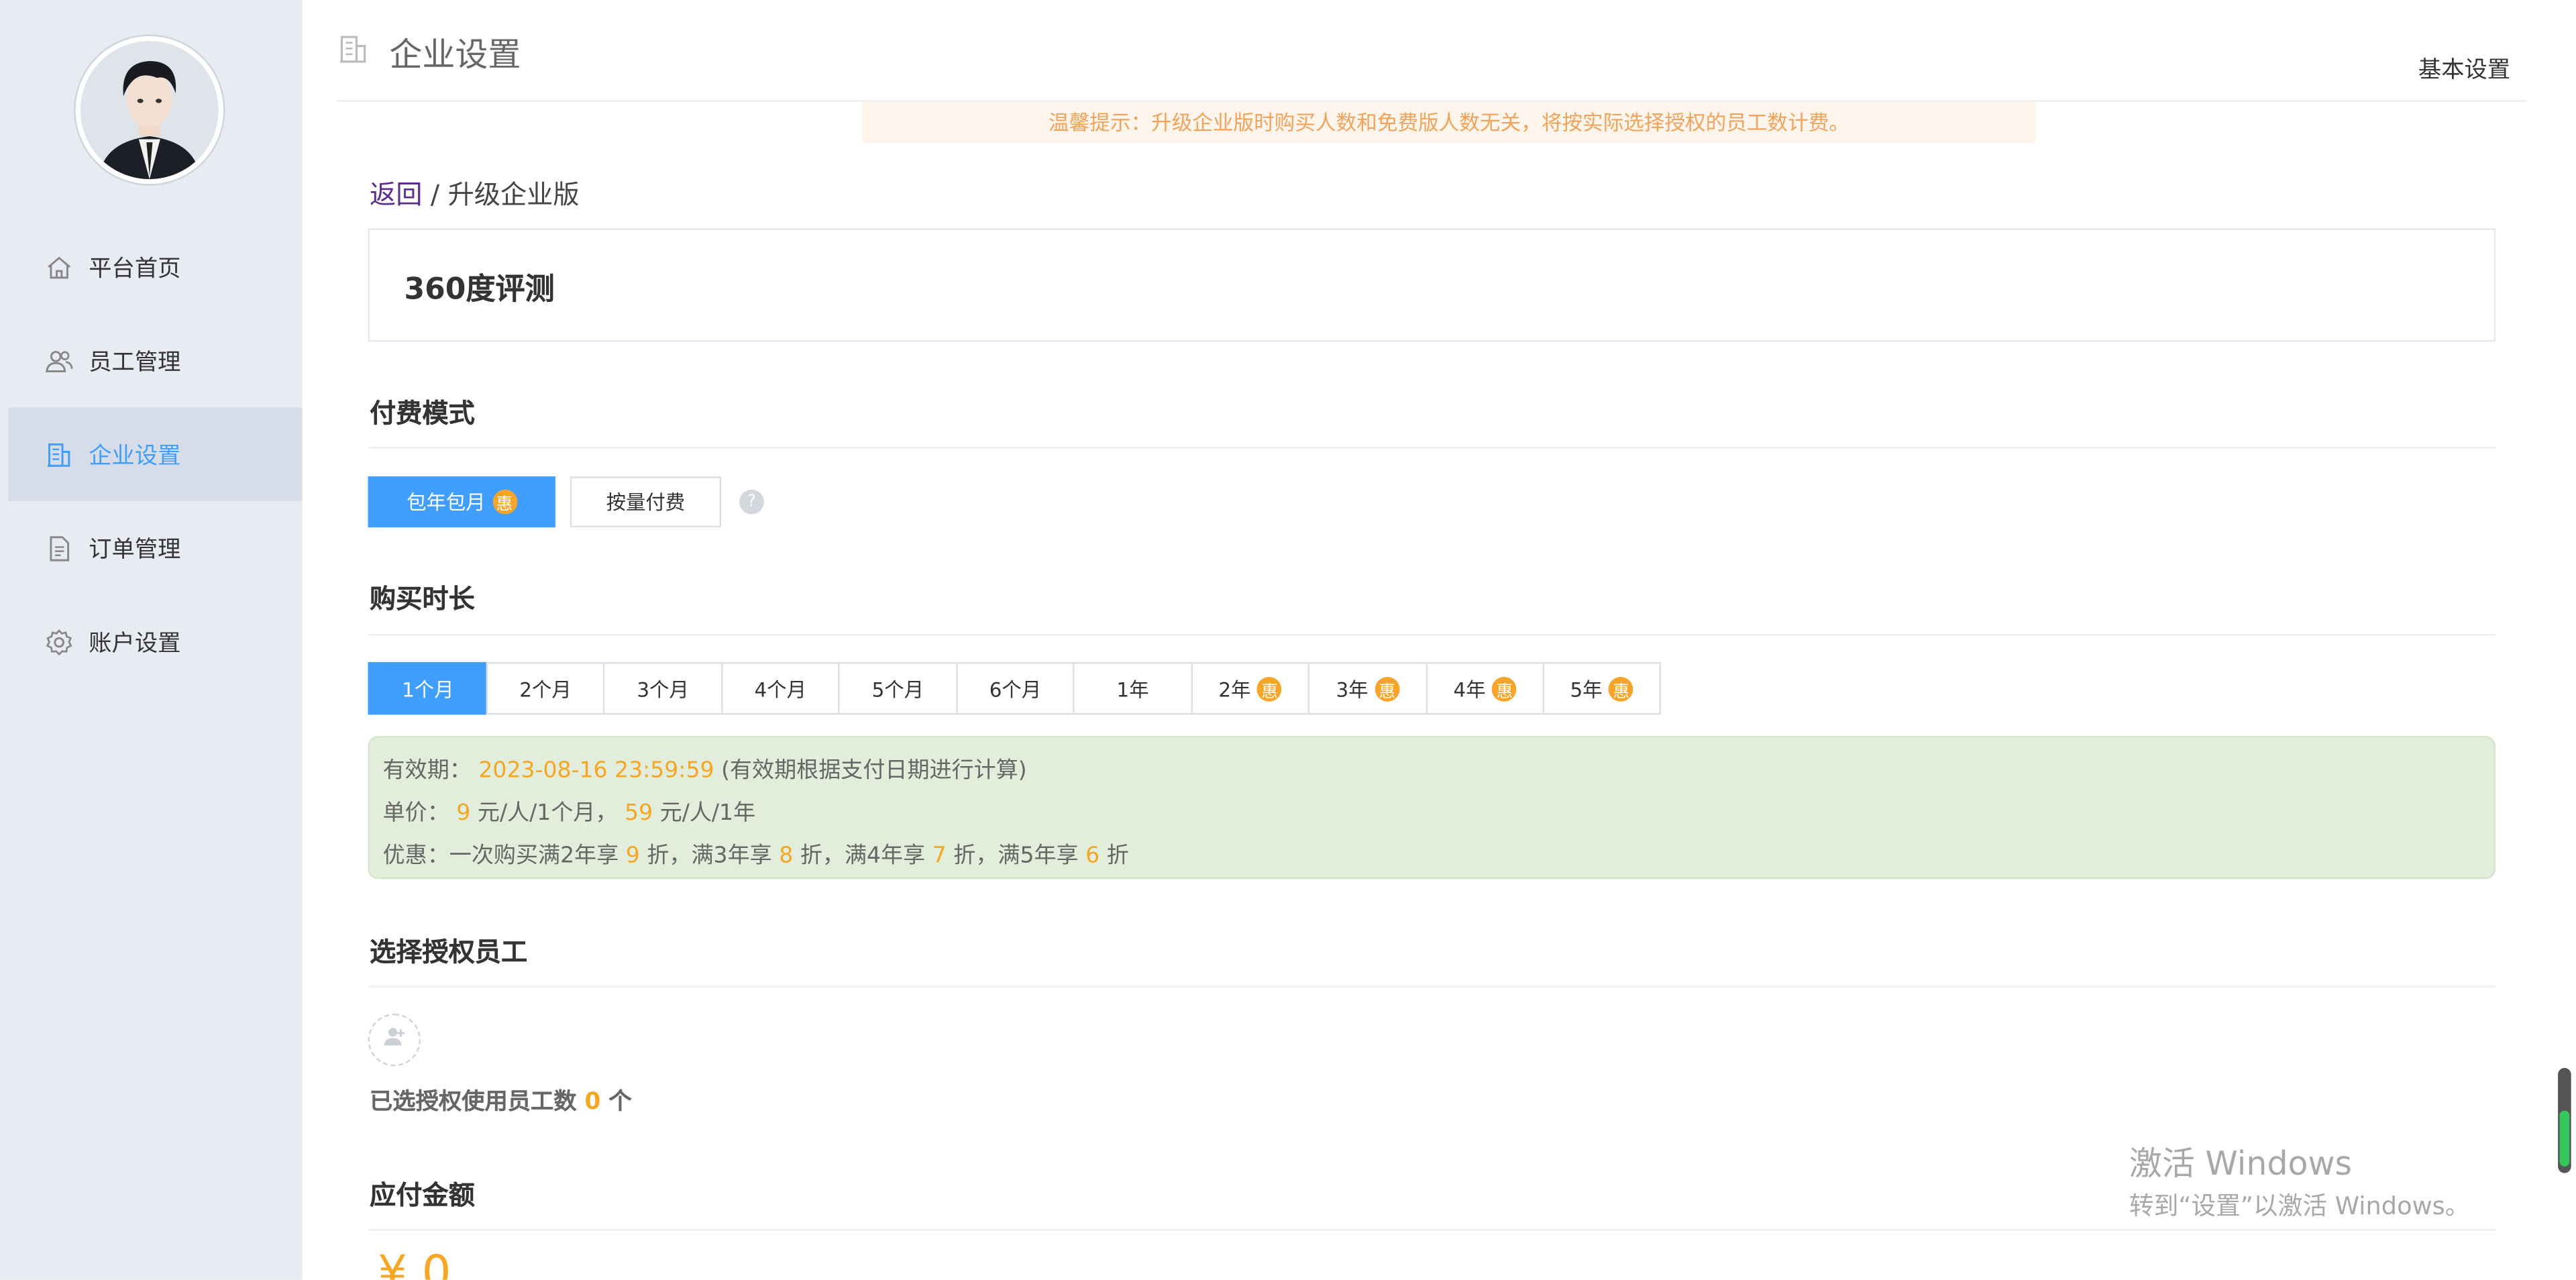 This screenshot has height=1280, width=2576. Describe the element at coordinates (422, 599) in the screenshot. I see `duration-title: 购买时长` at that location.